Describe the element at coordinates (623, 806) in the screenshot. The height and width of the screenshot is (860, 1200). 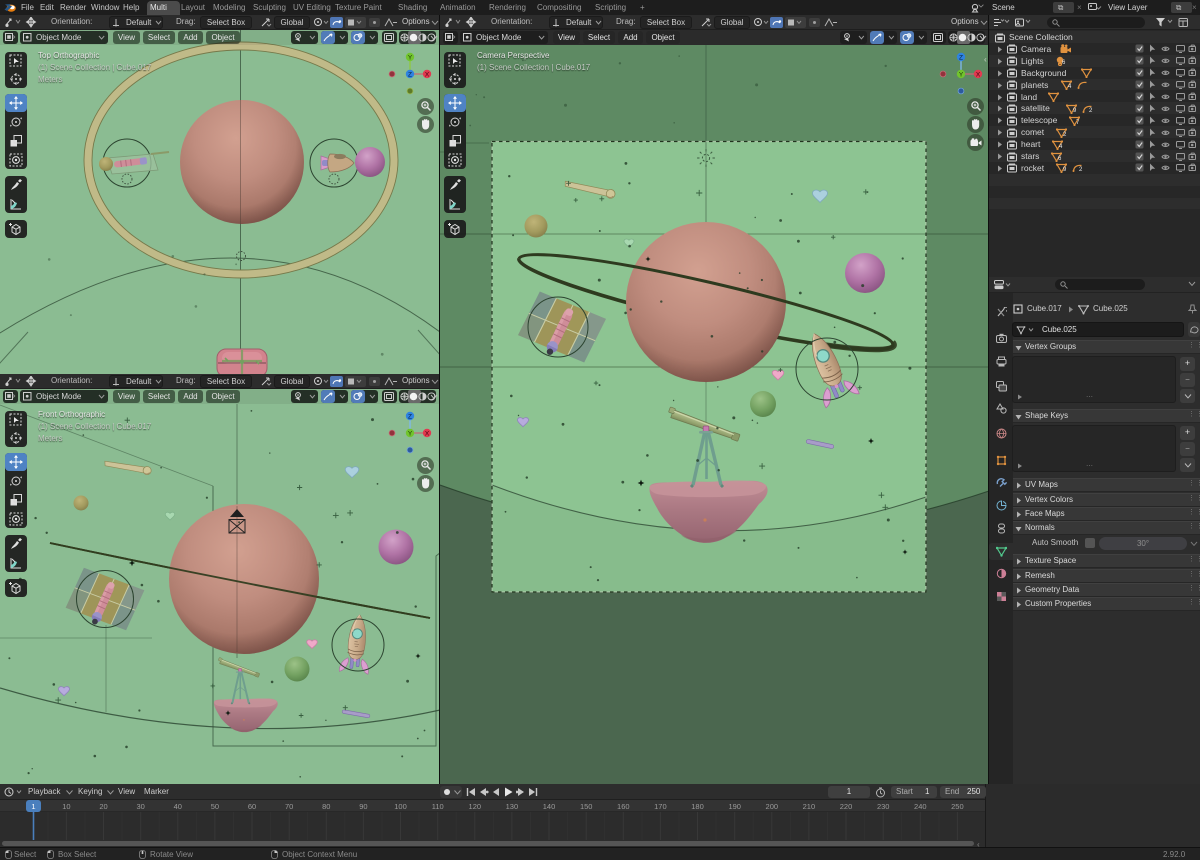
I see `svg-text: 160` at that location.